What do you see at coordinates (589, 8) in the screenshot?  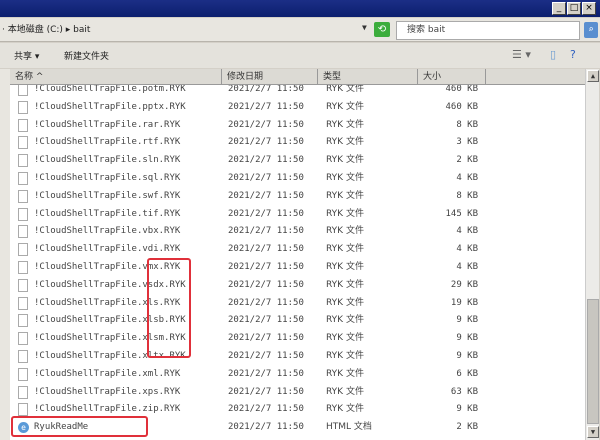 I see `close-button: ×` at bounding box center [589, 8].